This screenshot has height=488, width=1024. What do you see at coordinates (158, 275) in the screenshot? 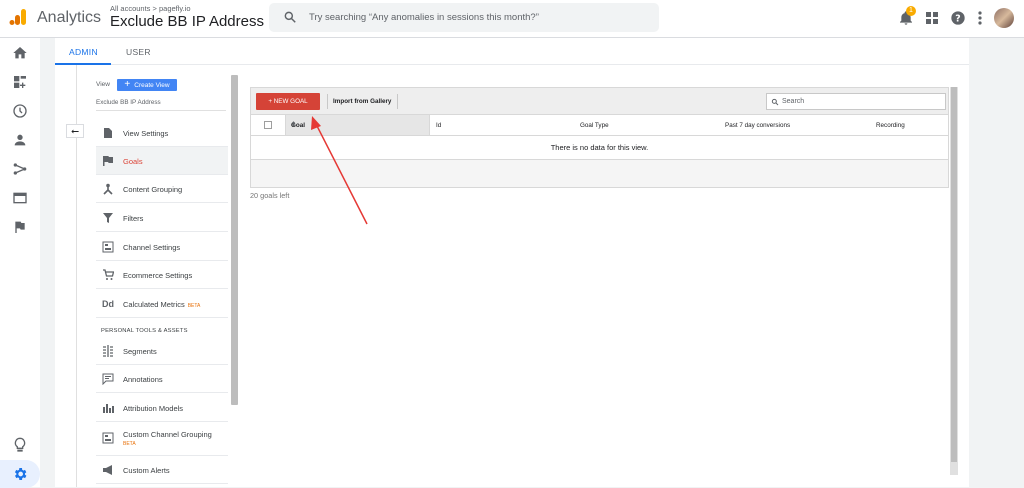
I see `menu-item-label: Ecommerce Settings` at bounding box center [158, 275].